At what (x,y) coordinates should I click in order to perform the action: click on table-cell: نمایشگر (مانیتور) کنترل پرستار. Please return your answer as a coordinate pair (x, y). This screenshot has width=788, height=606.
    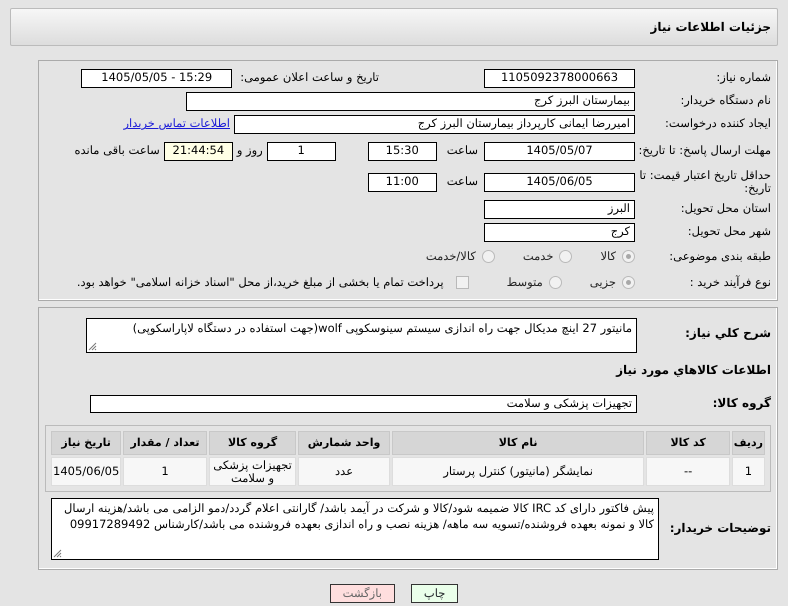
    Looking at the image, I should click on (518, 471).